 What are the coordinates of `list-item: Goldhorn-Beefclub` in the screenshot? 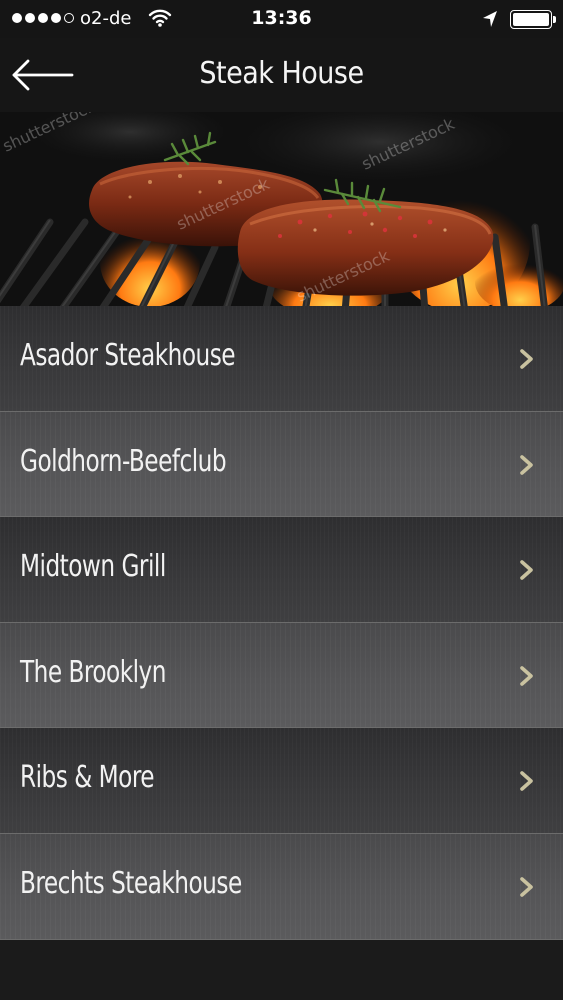 It's located at (281, 464).